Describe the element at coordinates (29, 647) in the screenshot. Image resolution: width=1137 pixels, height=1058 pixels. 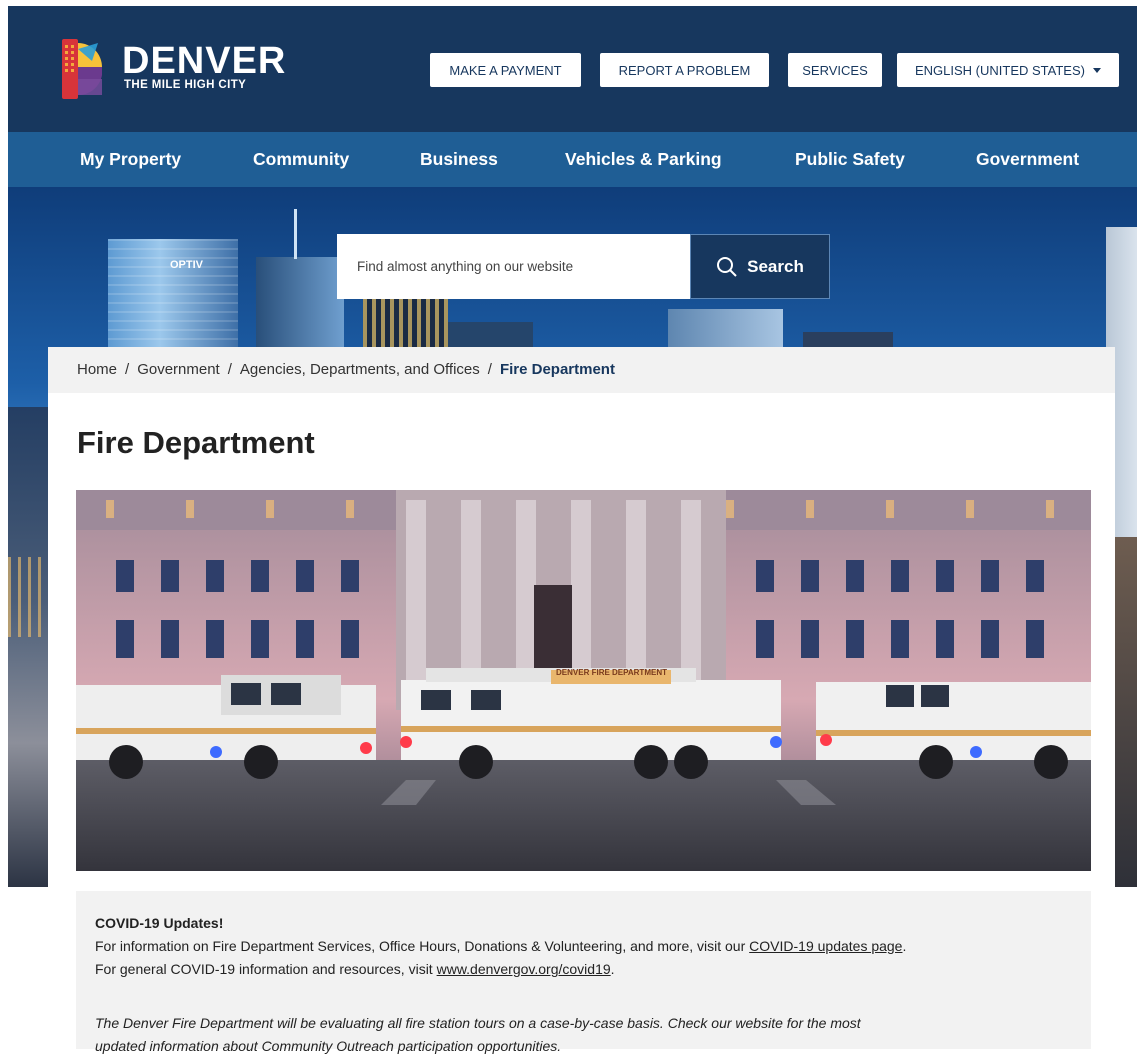
I see `skyline-left-edge` at that location.